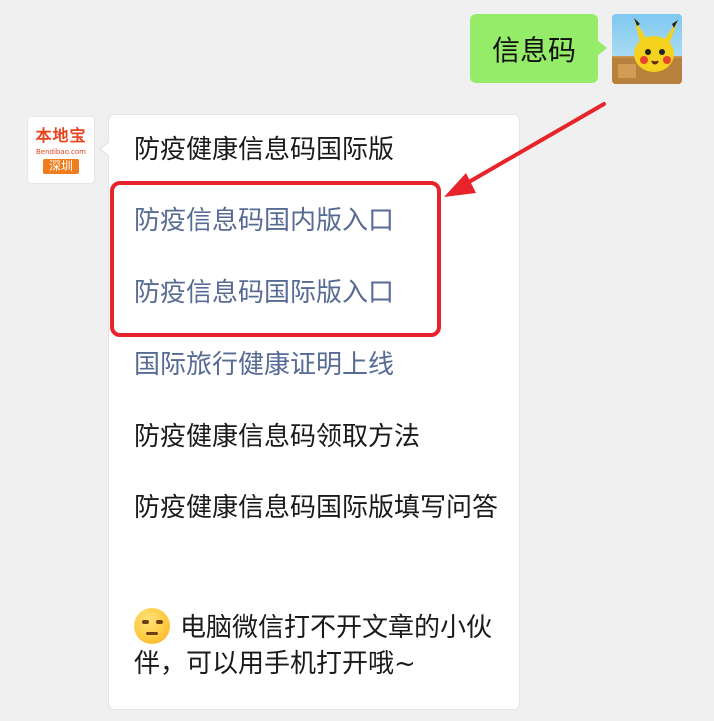 The image size is (714, 721). I want to click on logo-domain: Bendibao.com, so click(60, 151).